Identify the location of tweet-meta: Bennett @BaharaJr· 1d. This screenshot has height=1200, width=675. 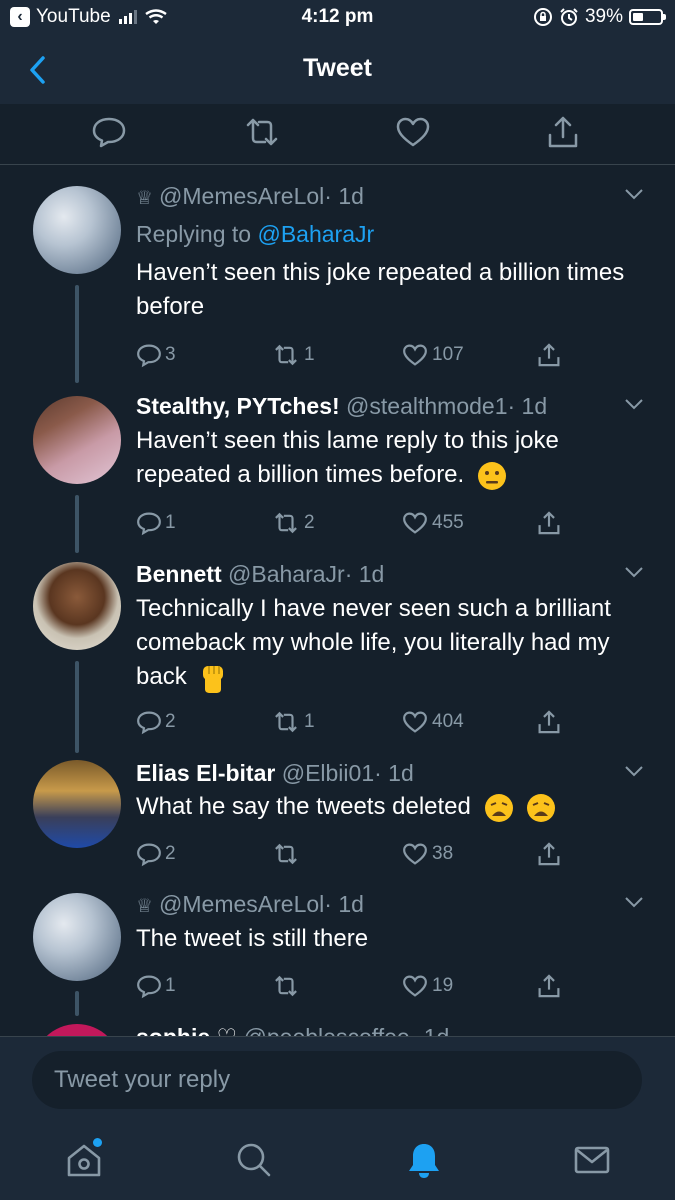
(260, 574).